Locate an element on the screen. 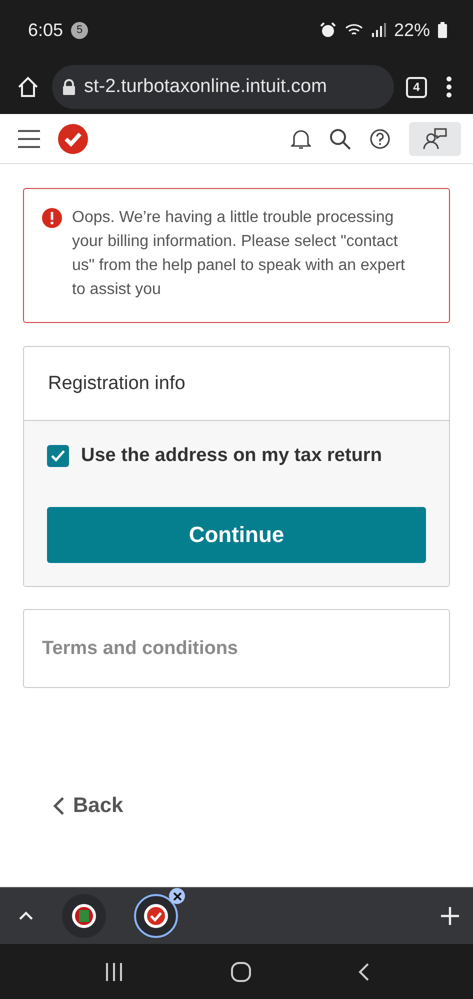 Image resolution: width=473 pixels, height=999 pixels. checkmark-icon is located at coordinates (58, 456).